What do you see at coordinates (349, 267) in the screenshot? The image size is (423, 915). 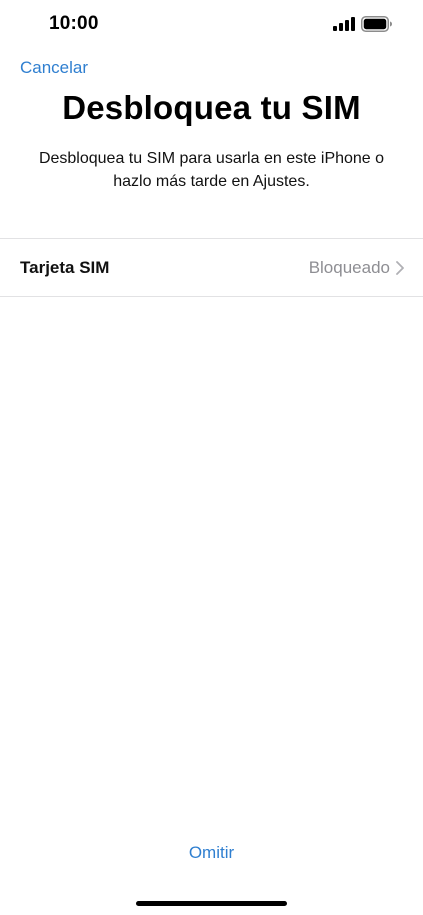 I see `sim-card-status: Bloqueado` at bounding box center [349, 267].